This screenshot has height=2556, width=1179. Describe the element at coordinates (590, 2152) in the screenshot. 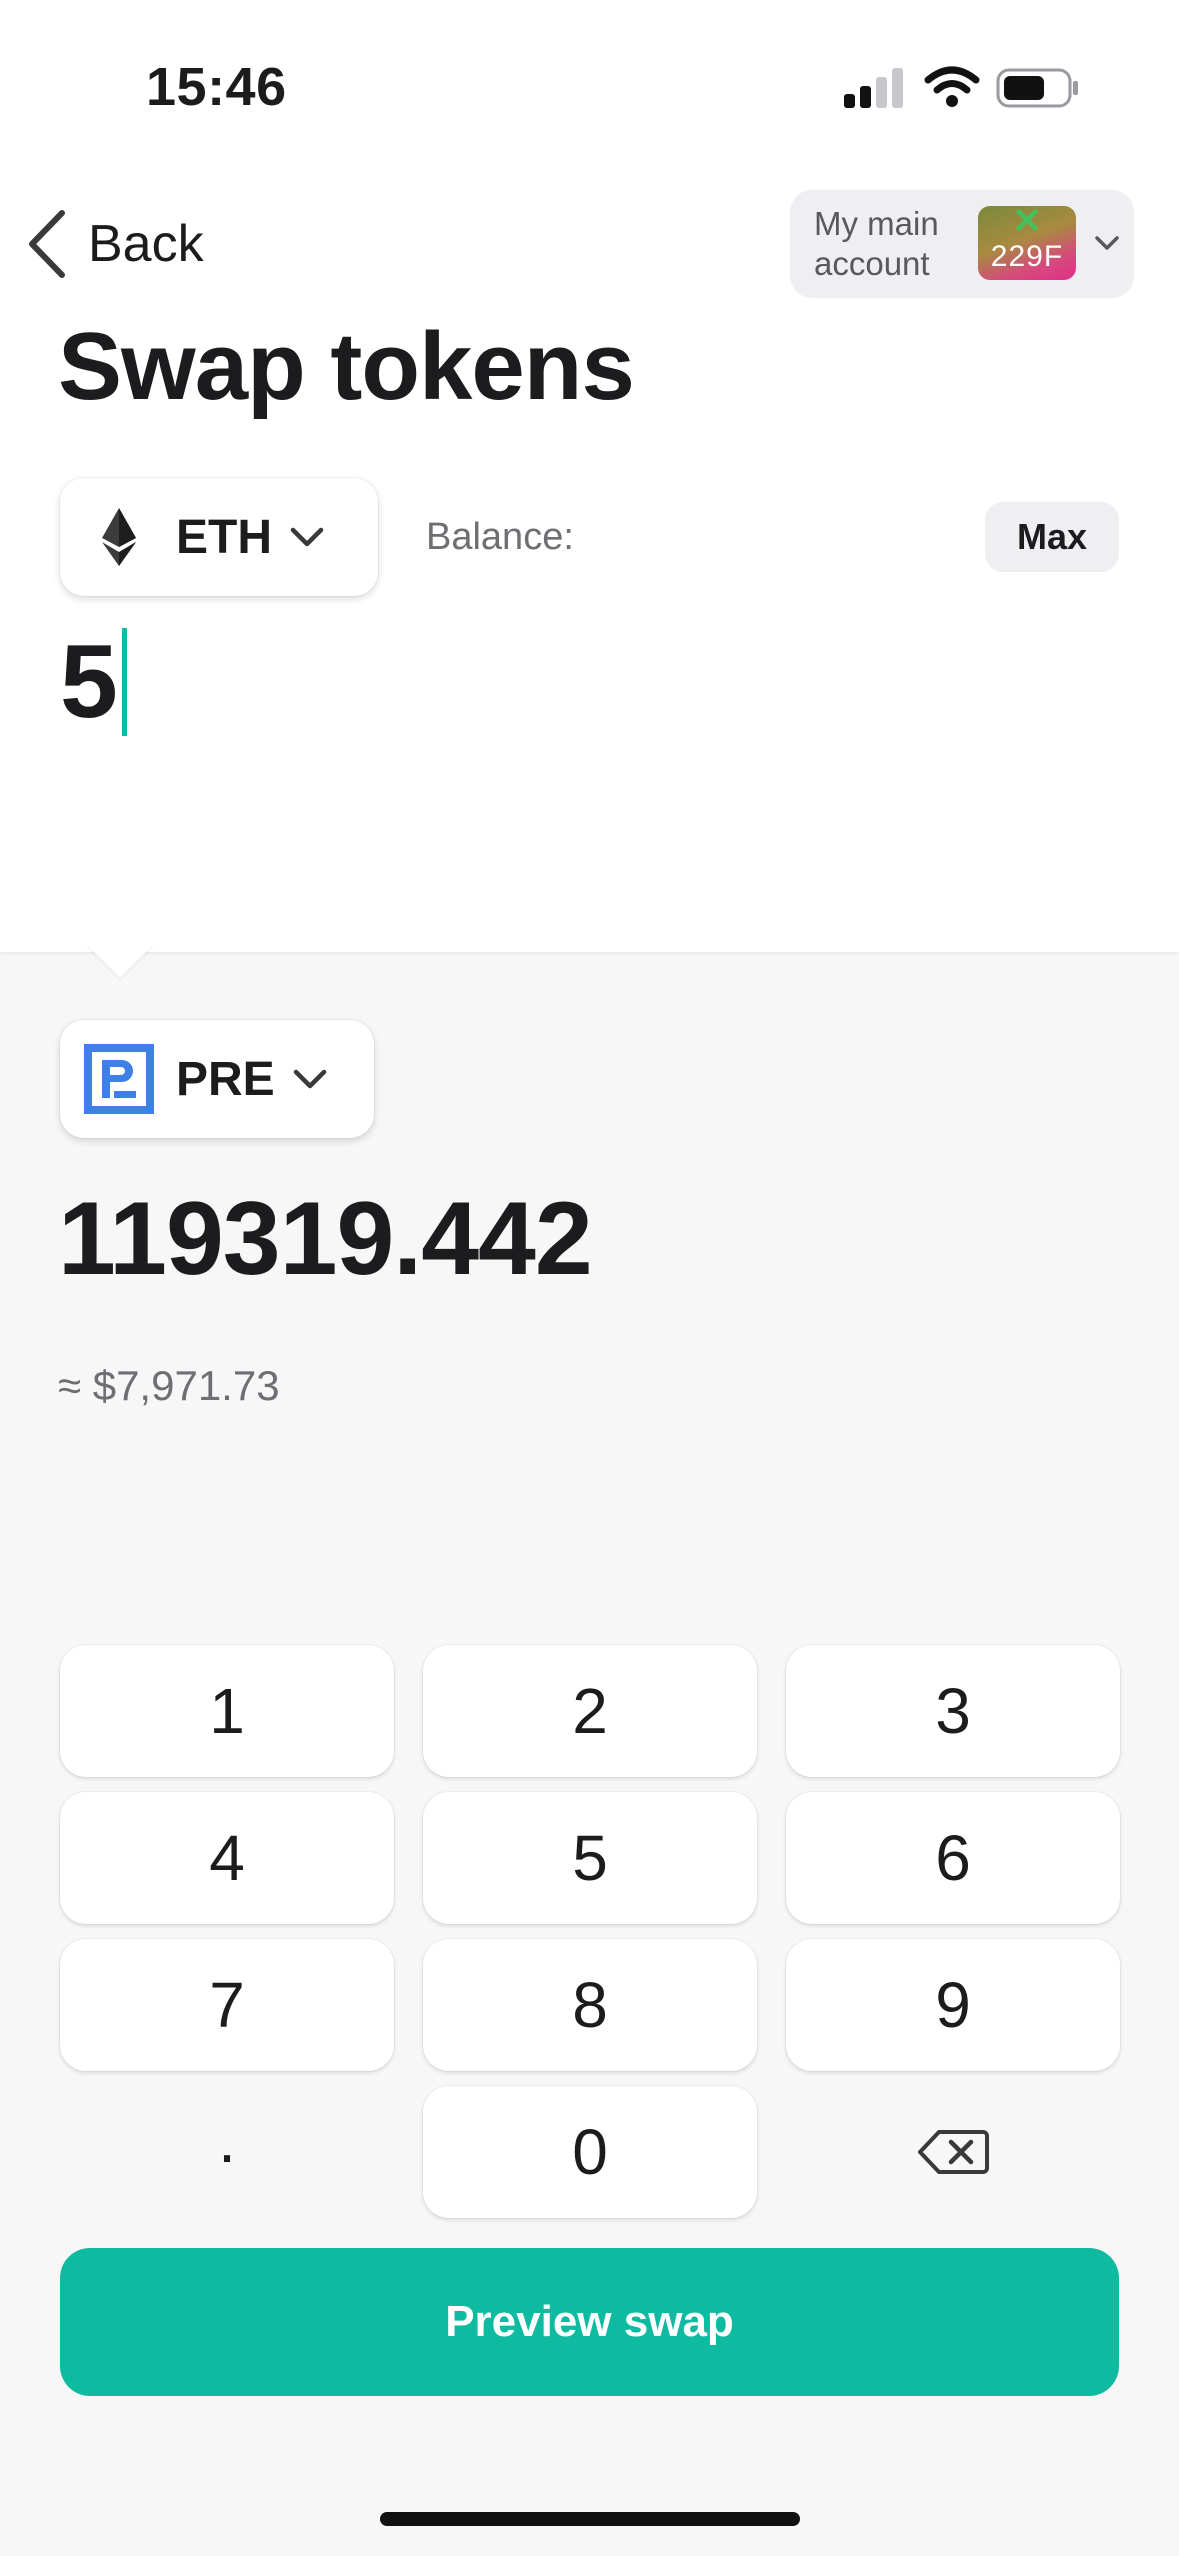

I see `key-0: 0` at that location.